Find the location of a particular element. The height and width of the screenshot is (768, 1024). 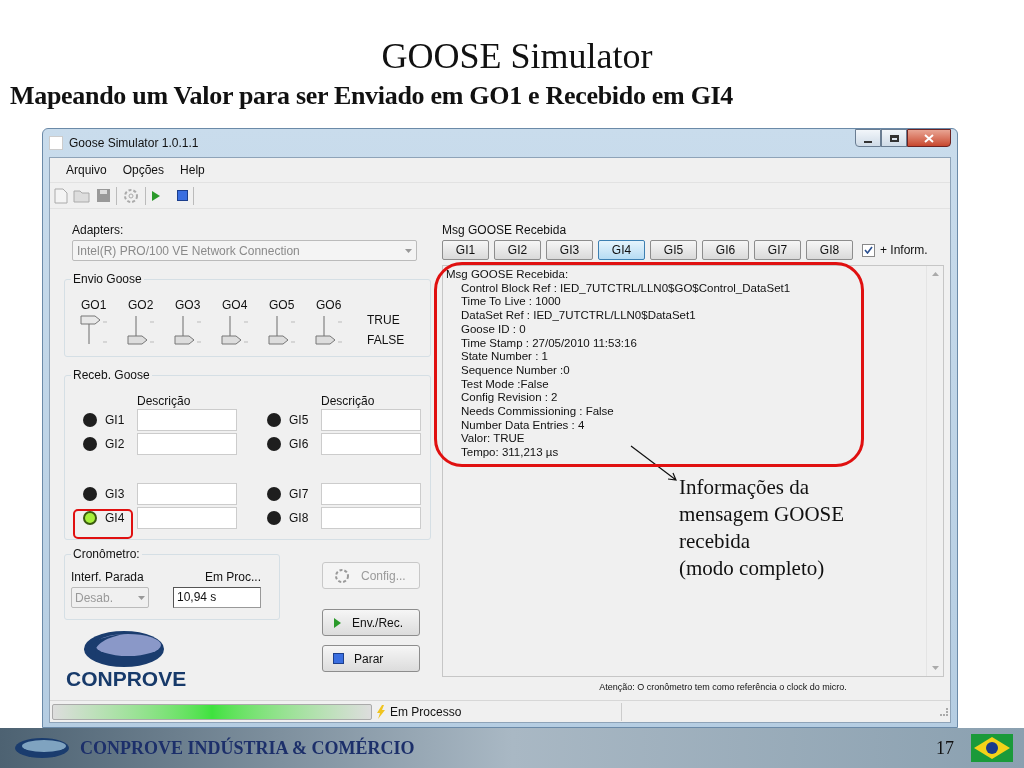

scroll-up-icon is located at coordinates (935, 274).